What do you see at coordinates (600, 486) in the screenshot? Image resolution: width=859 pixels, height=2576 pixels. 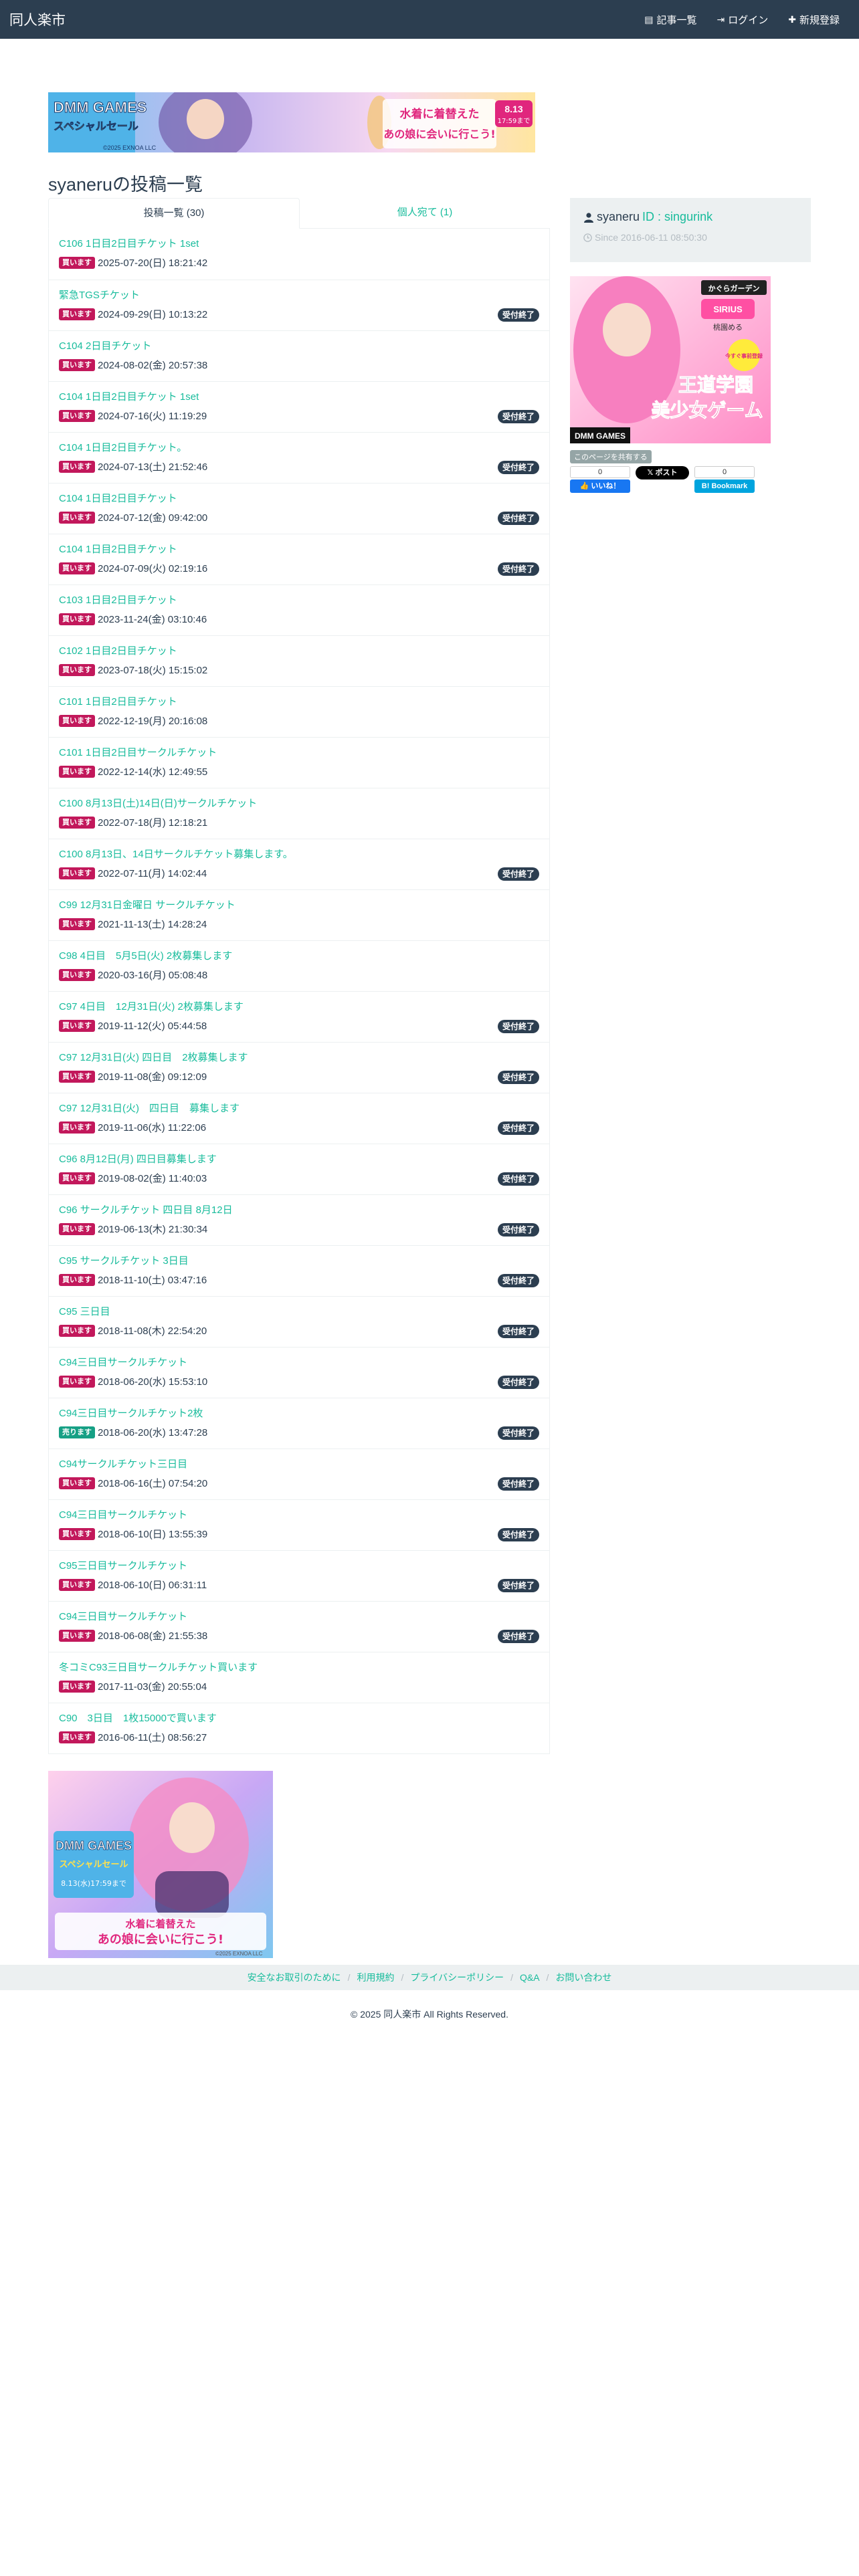 I see `facebook-like-button: 👍 いいね！` at bounding box center [600, 486].